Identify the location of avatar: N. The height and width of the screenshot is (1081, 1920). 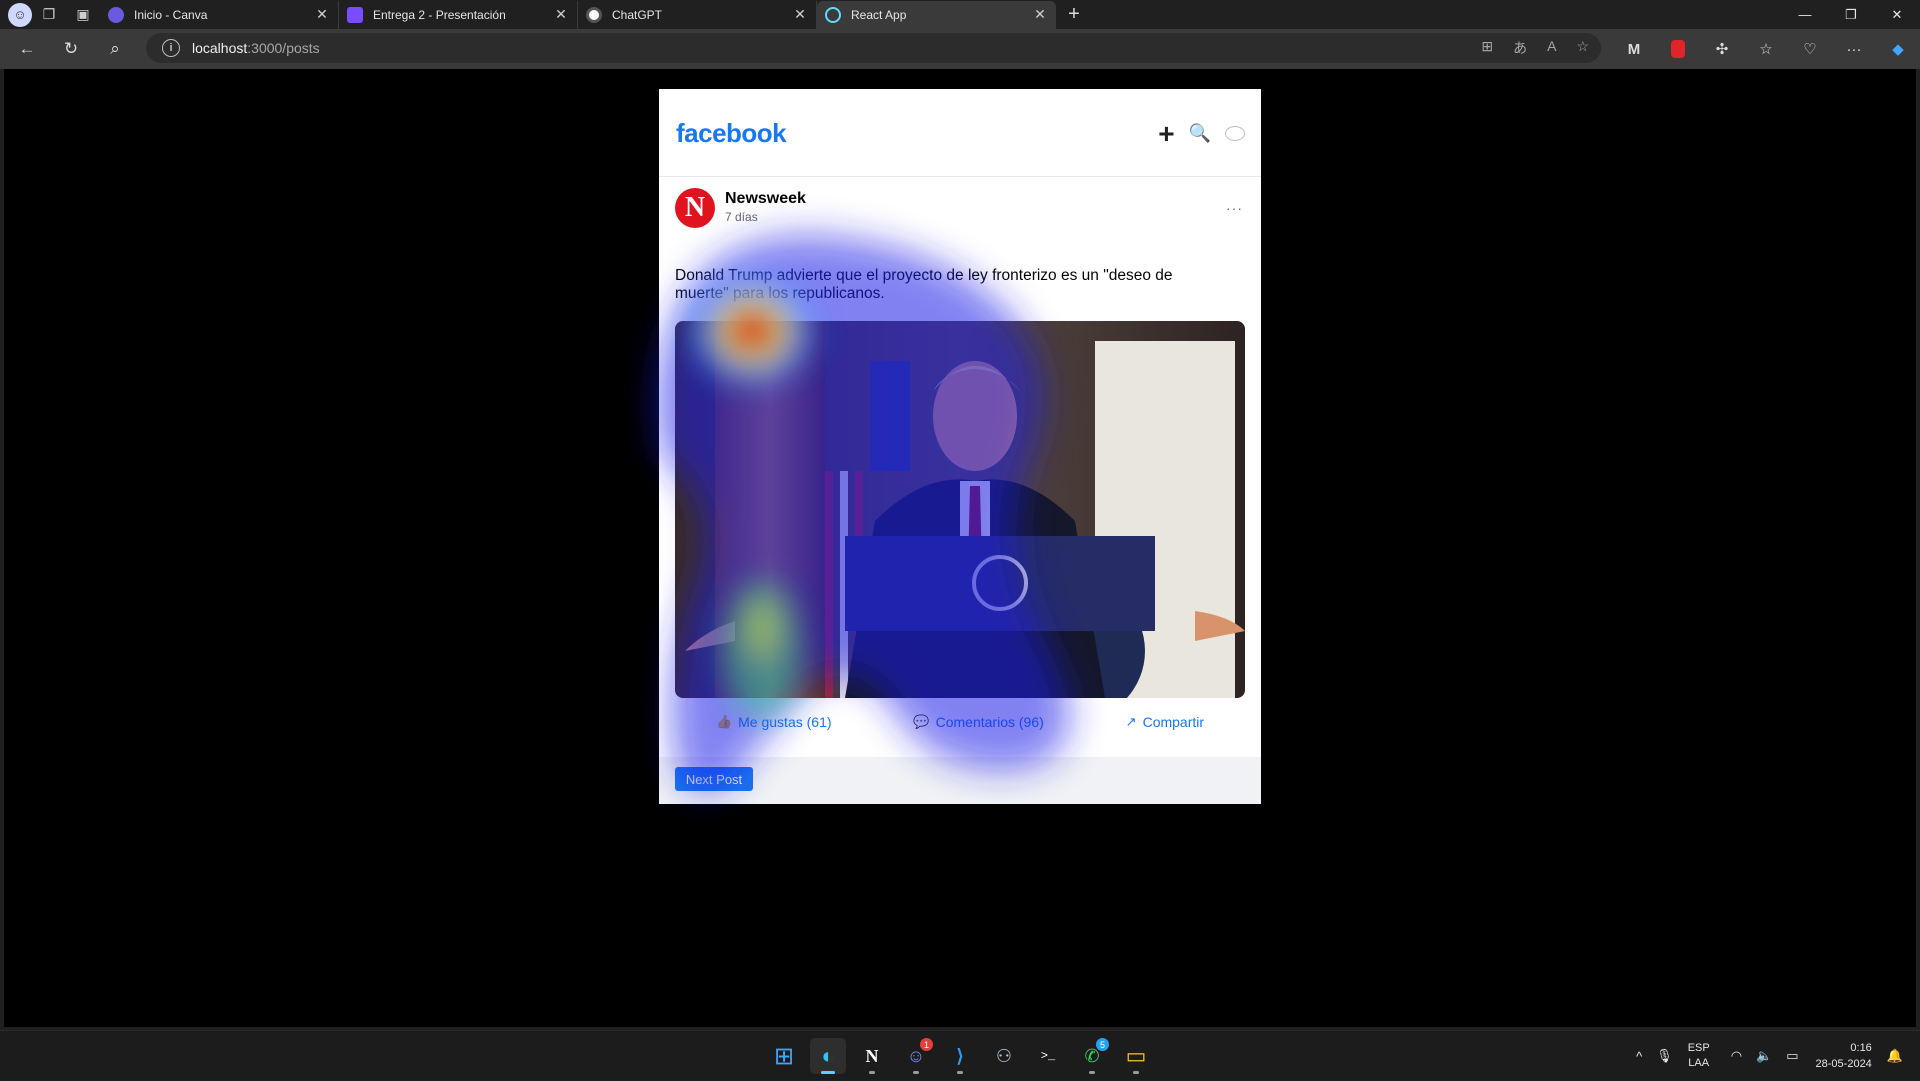
(695, 208).